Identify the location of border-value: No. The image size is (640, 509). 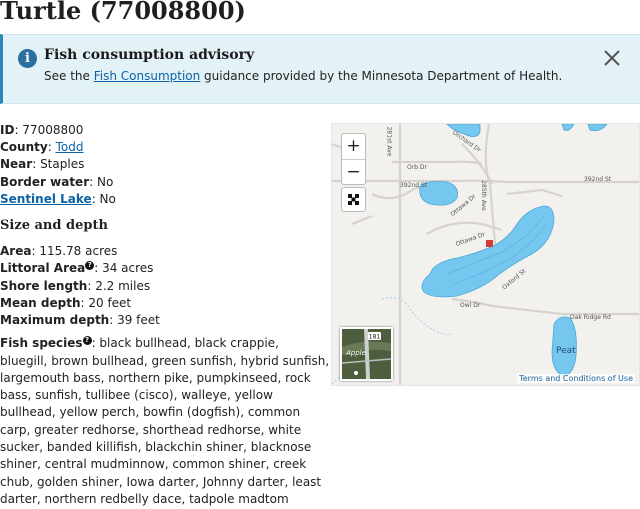
(105, 181).